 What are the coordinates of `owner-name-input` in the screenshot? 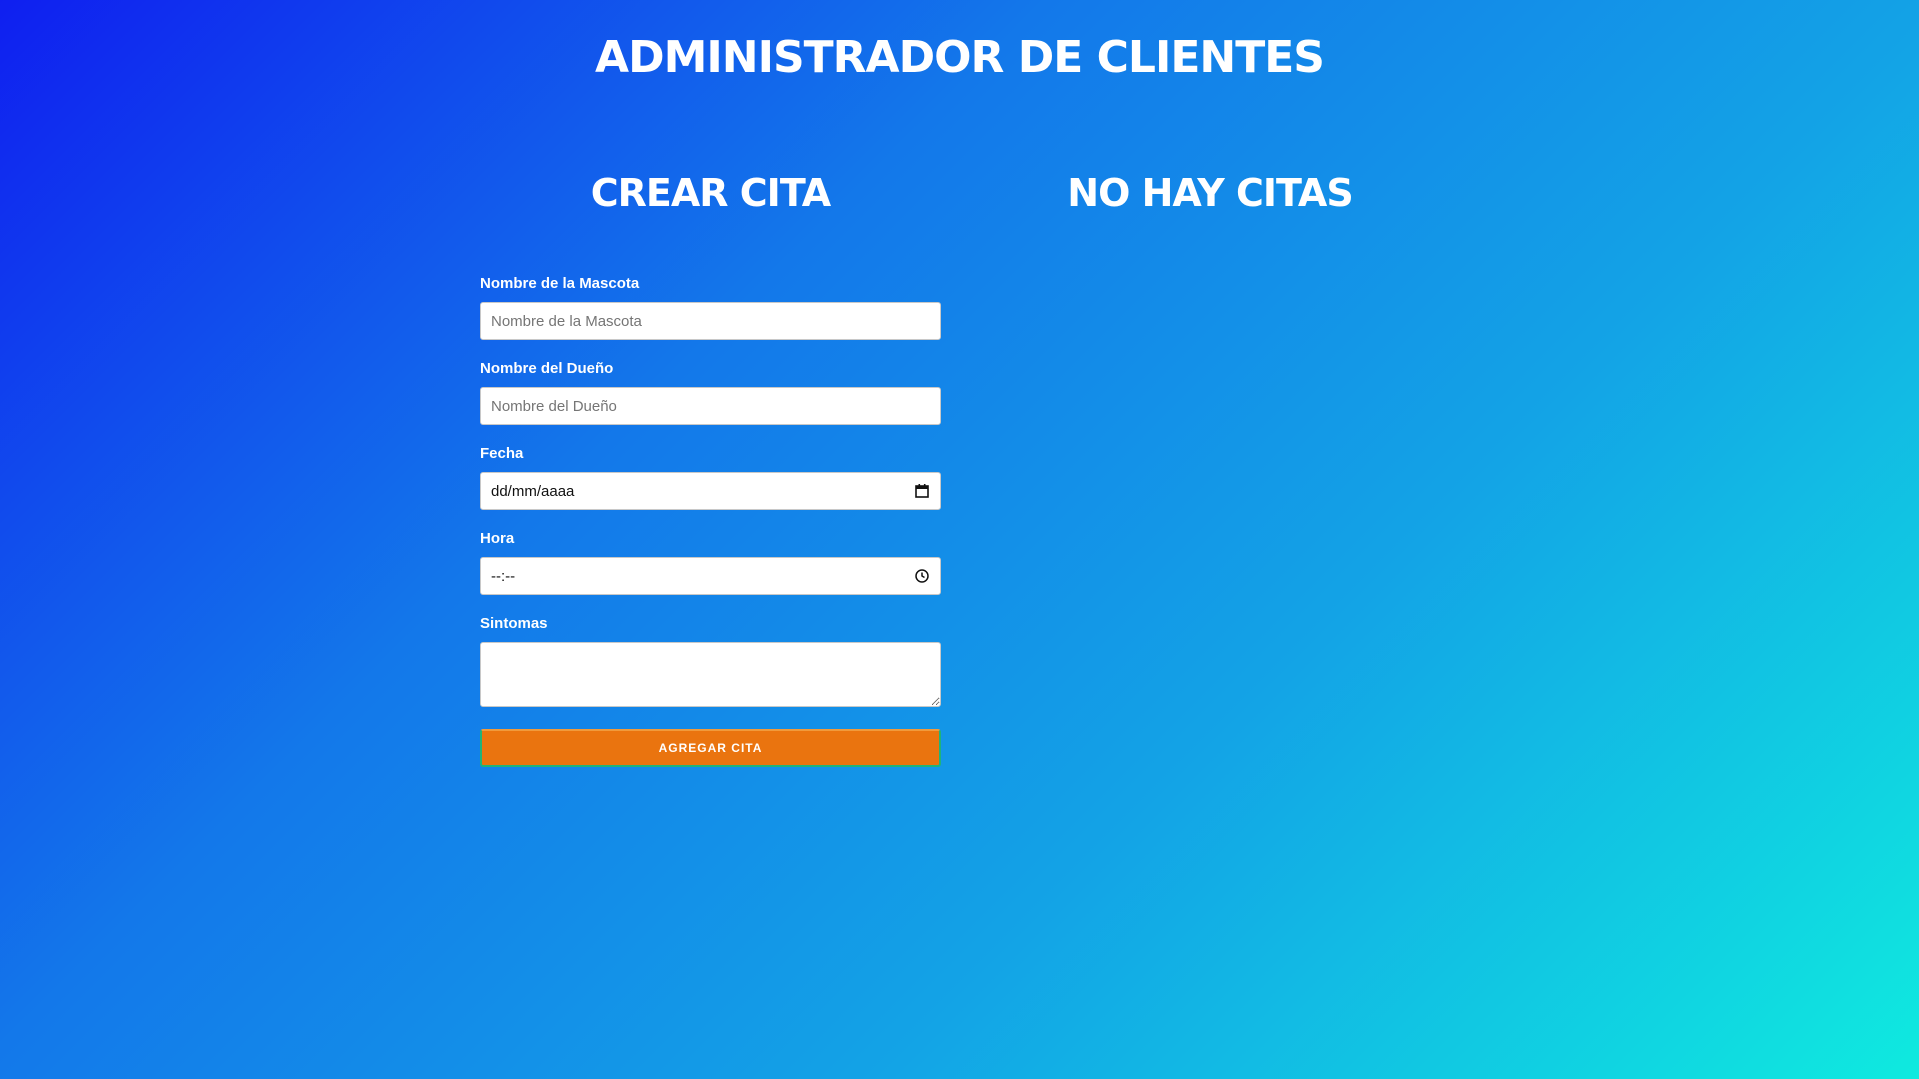 It's located at (710, 406).